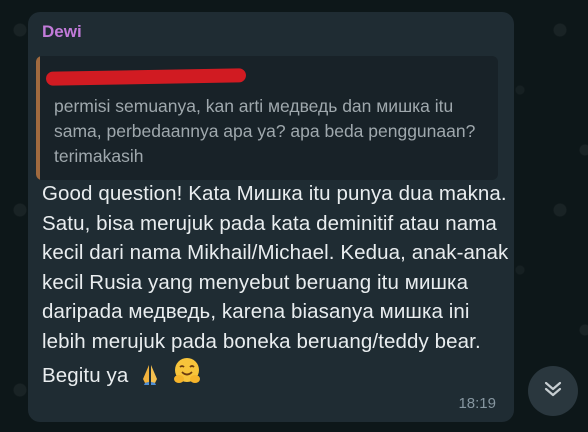  I want to click on redacted-quote-author, so click(146, 77).